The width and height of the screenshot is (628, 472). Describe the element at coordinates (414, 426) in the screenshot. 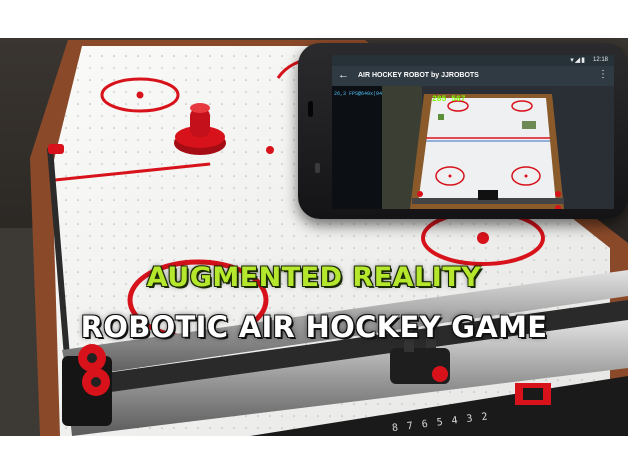

I see `scale-digit: 7` at that location.